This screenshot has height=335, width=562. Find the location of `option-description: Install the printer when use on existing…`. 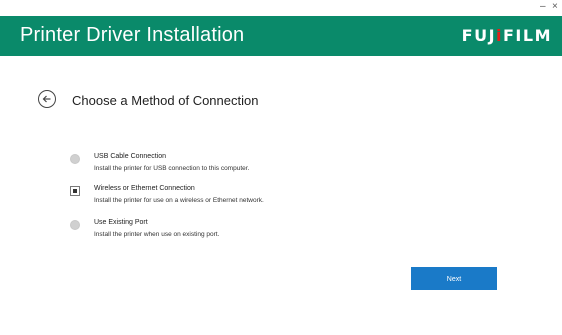

option-description: Install the printer when use on existing… is located at coordinates (157, 234).